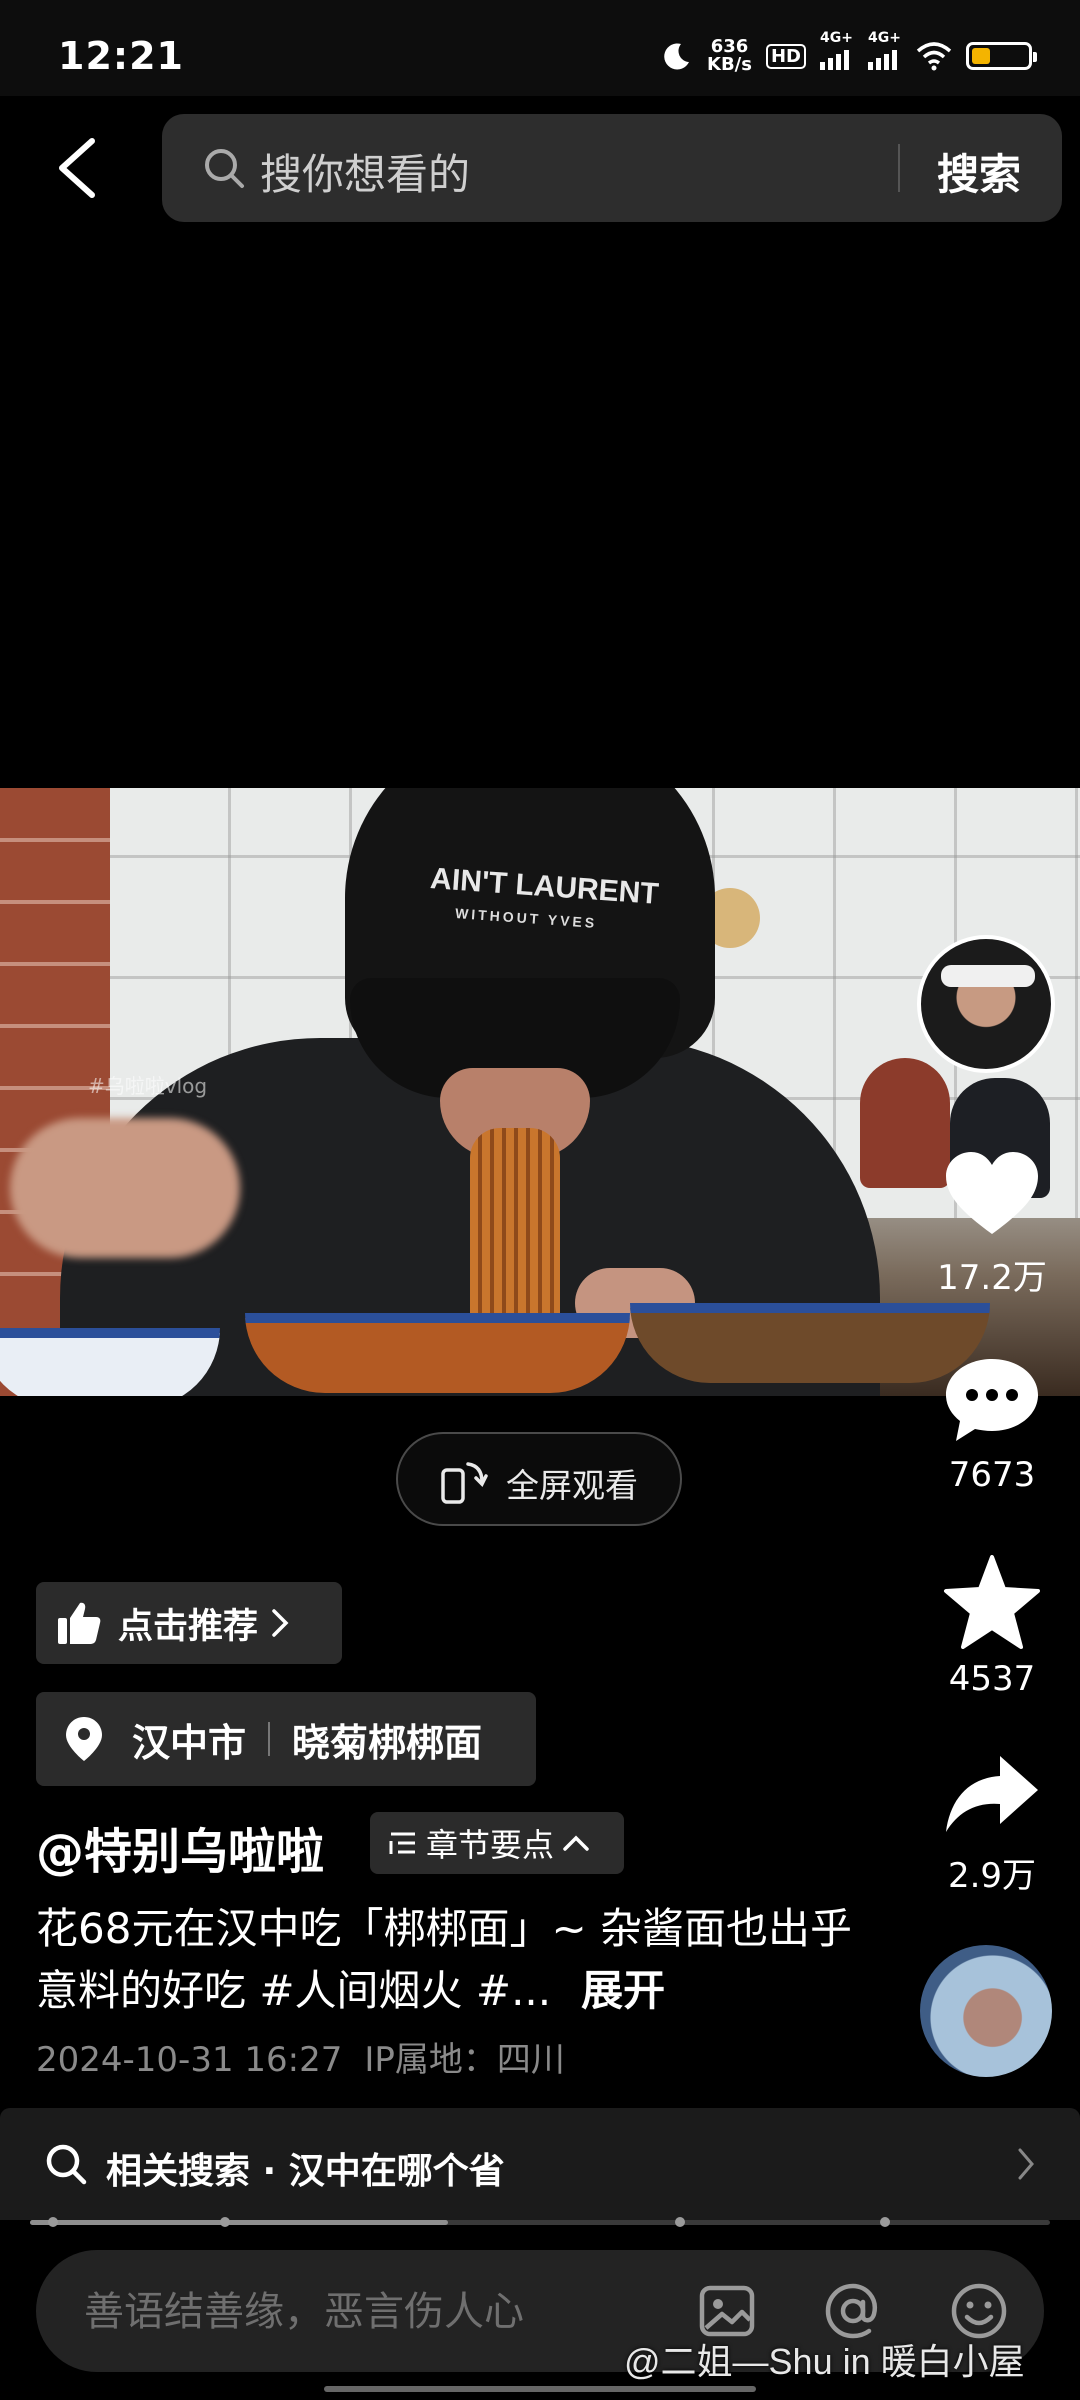 This screenshot has width=1080, height=2400. Describe the element at coordinates (986, 1004) in the screenshot. I see `author-avatar` at that location.